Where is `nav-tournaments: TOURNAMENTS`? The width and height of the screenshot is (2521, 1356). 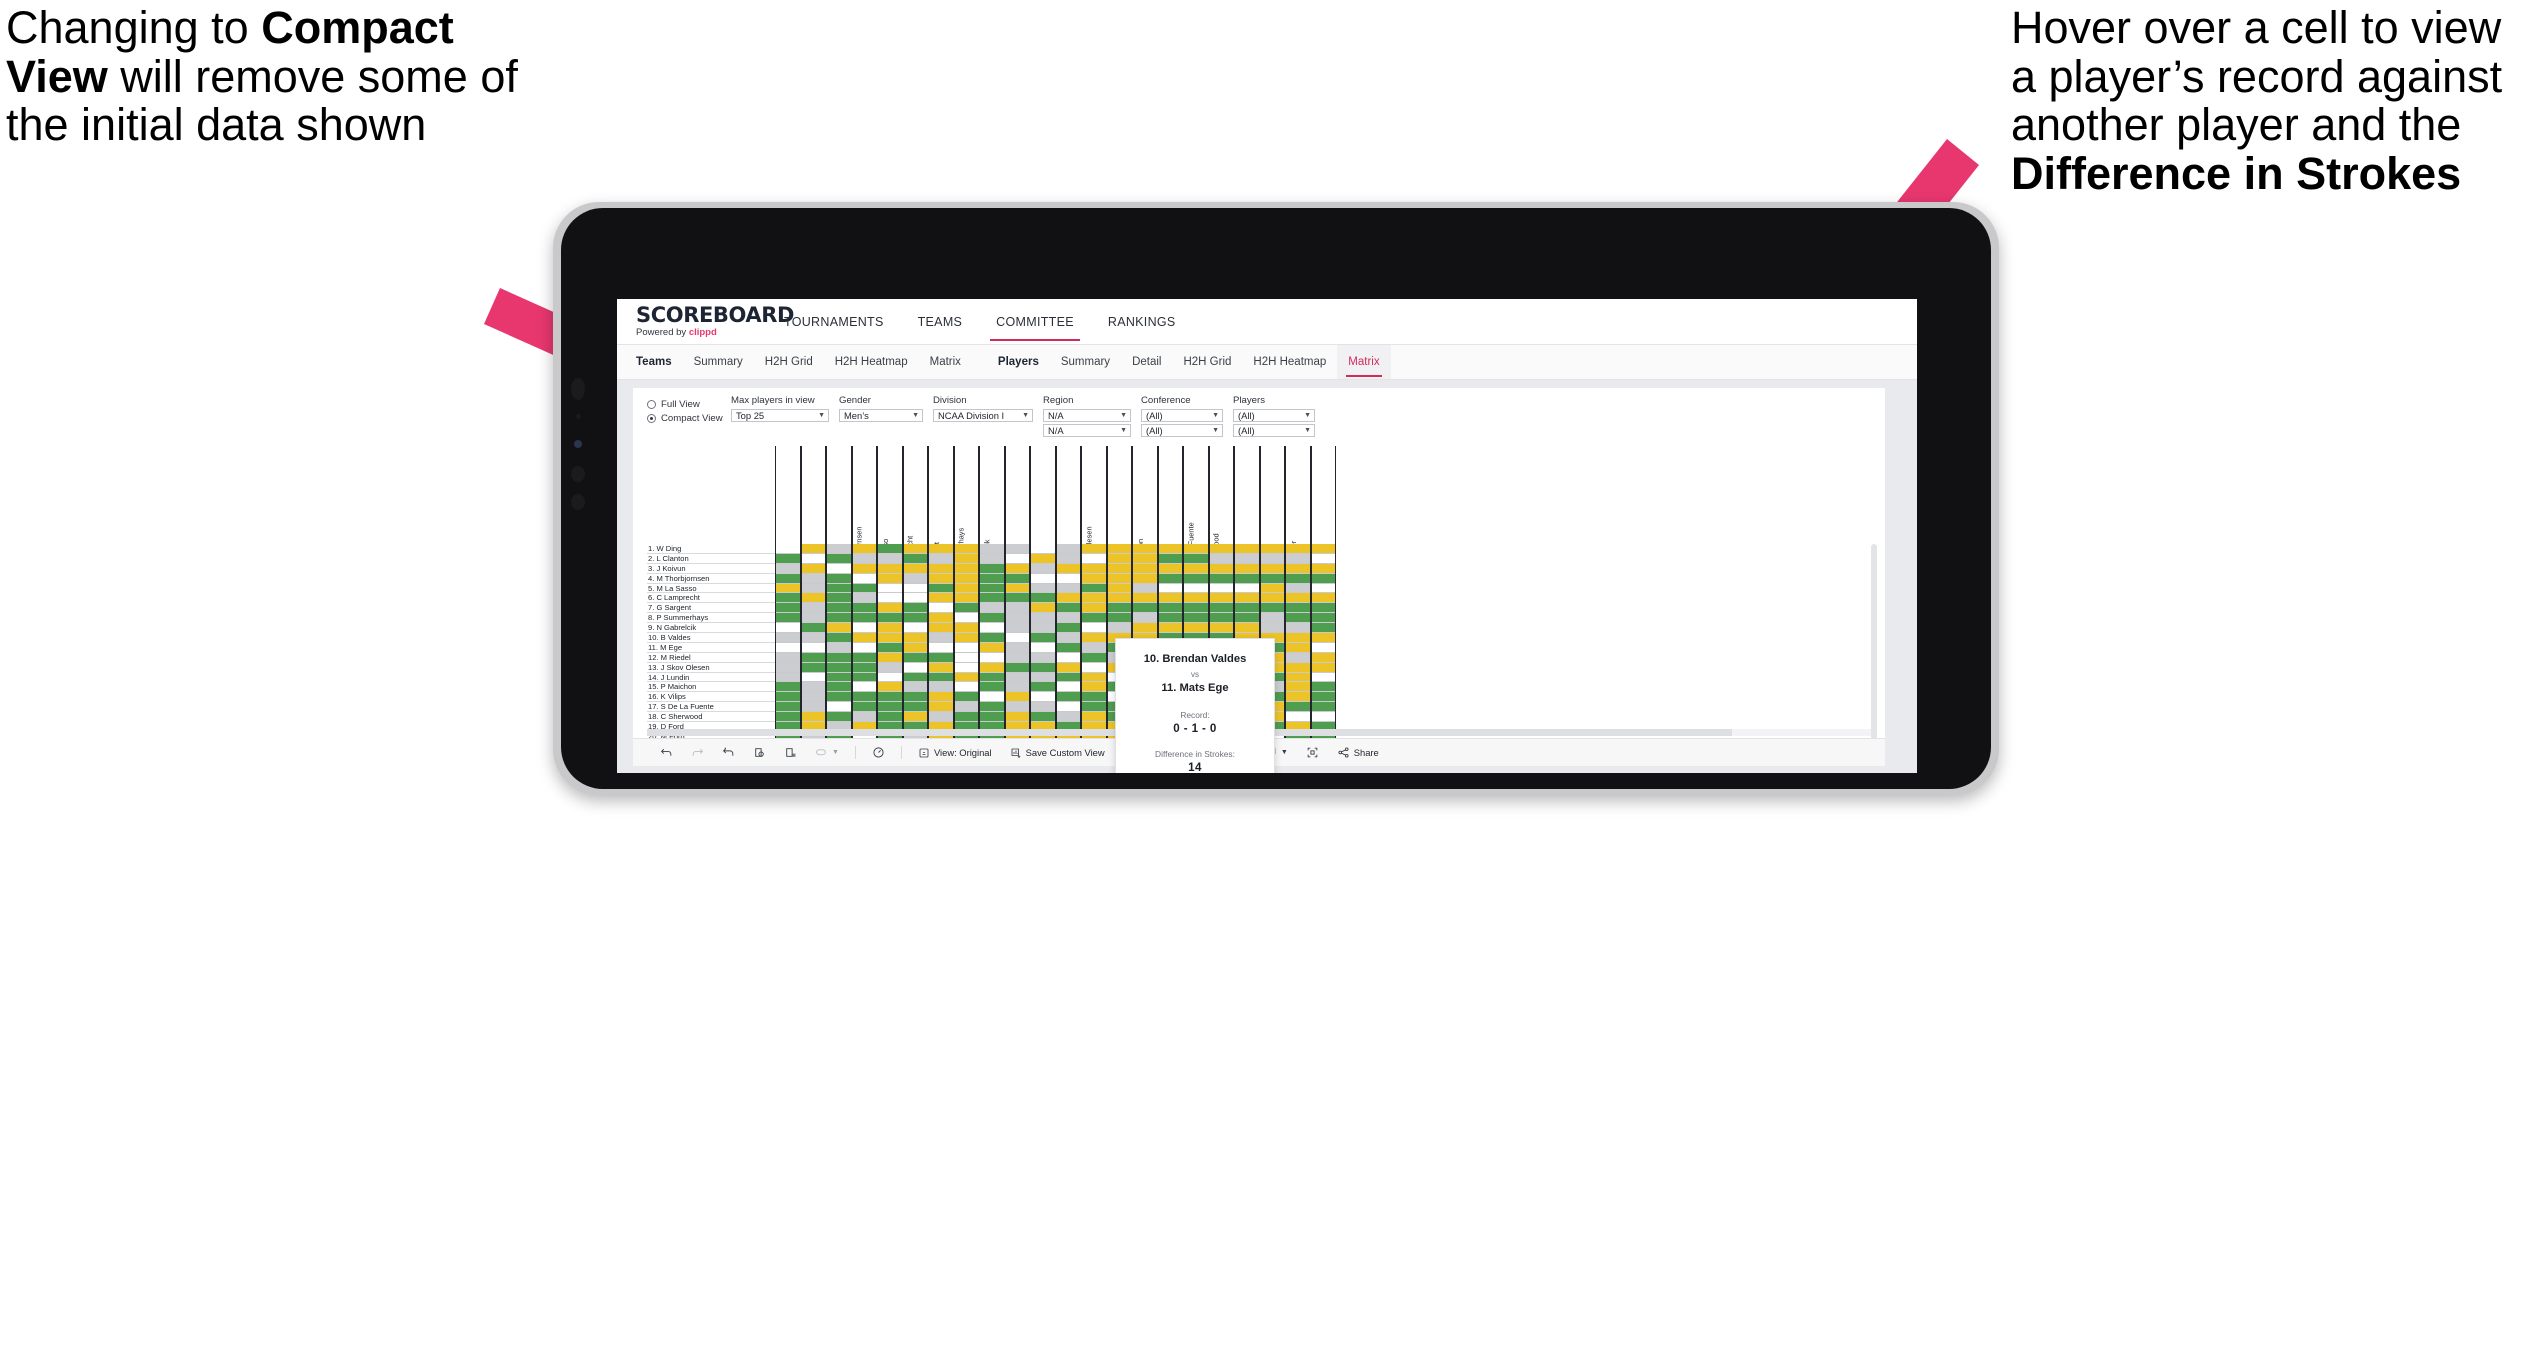 nav-tournaments: TOURNAMENTS is located at coordinates (834, 321).